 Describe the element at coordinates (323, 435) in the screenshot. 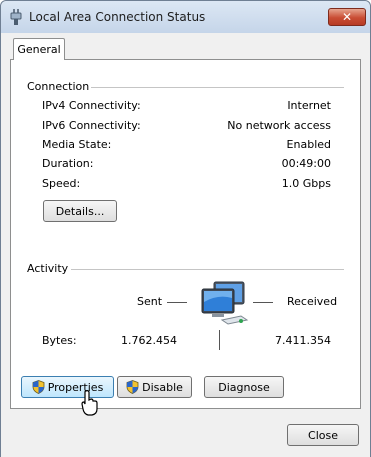

I see `close-button: Close` at that location.